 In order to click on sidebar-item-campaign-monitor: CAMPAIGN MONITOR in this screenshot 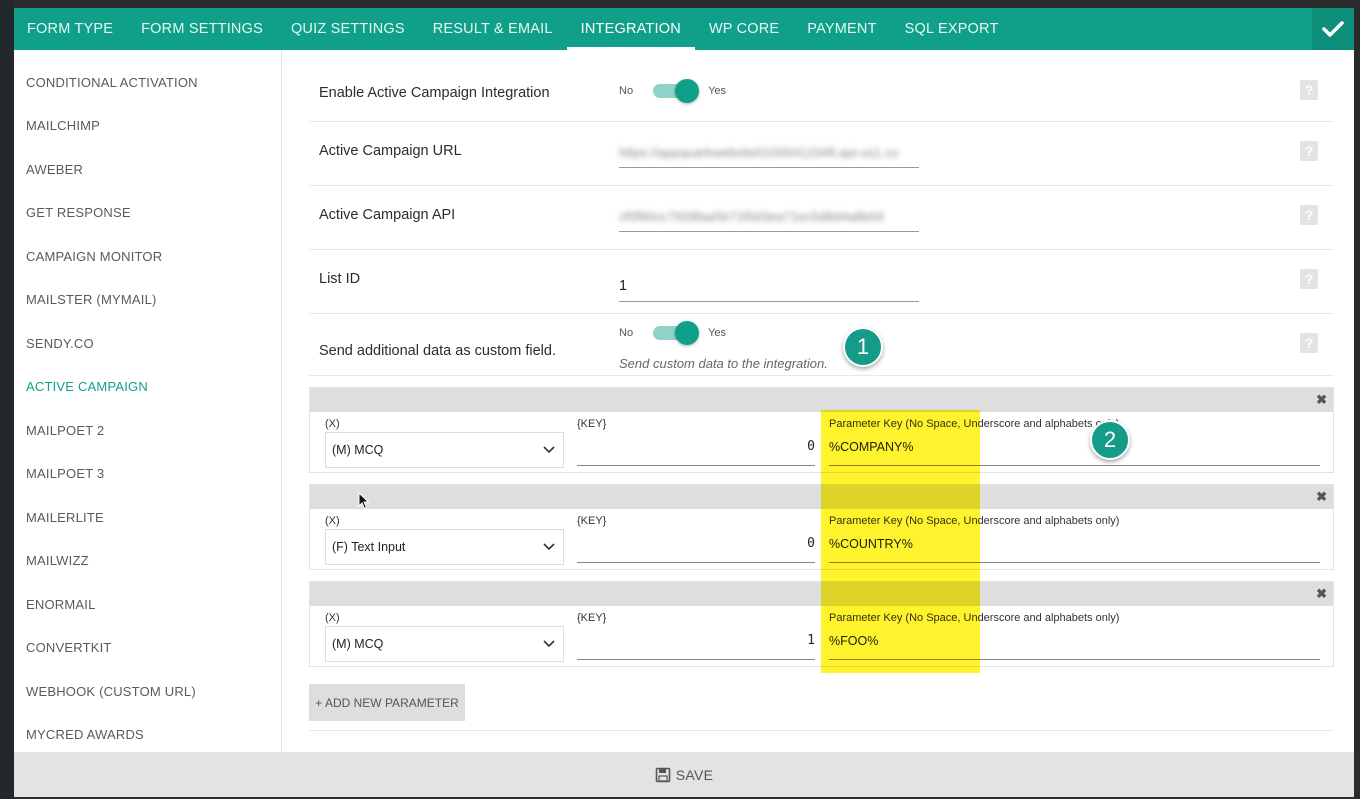, I will do `click(94, 256)`.